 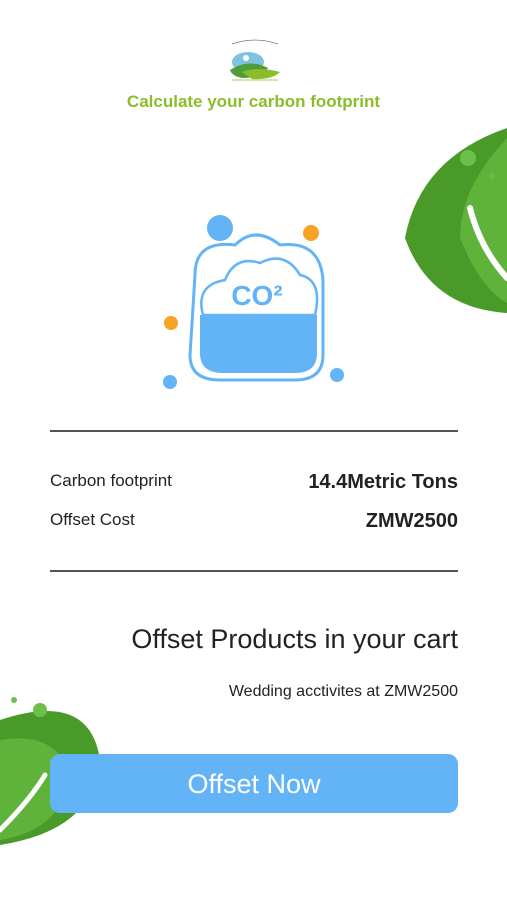 I want to click on page-tagline: Calculate your carbon footprint, so click(x=253, y=101).